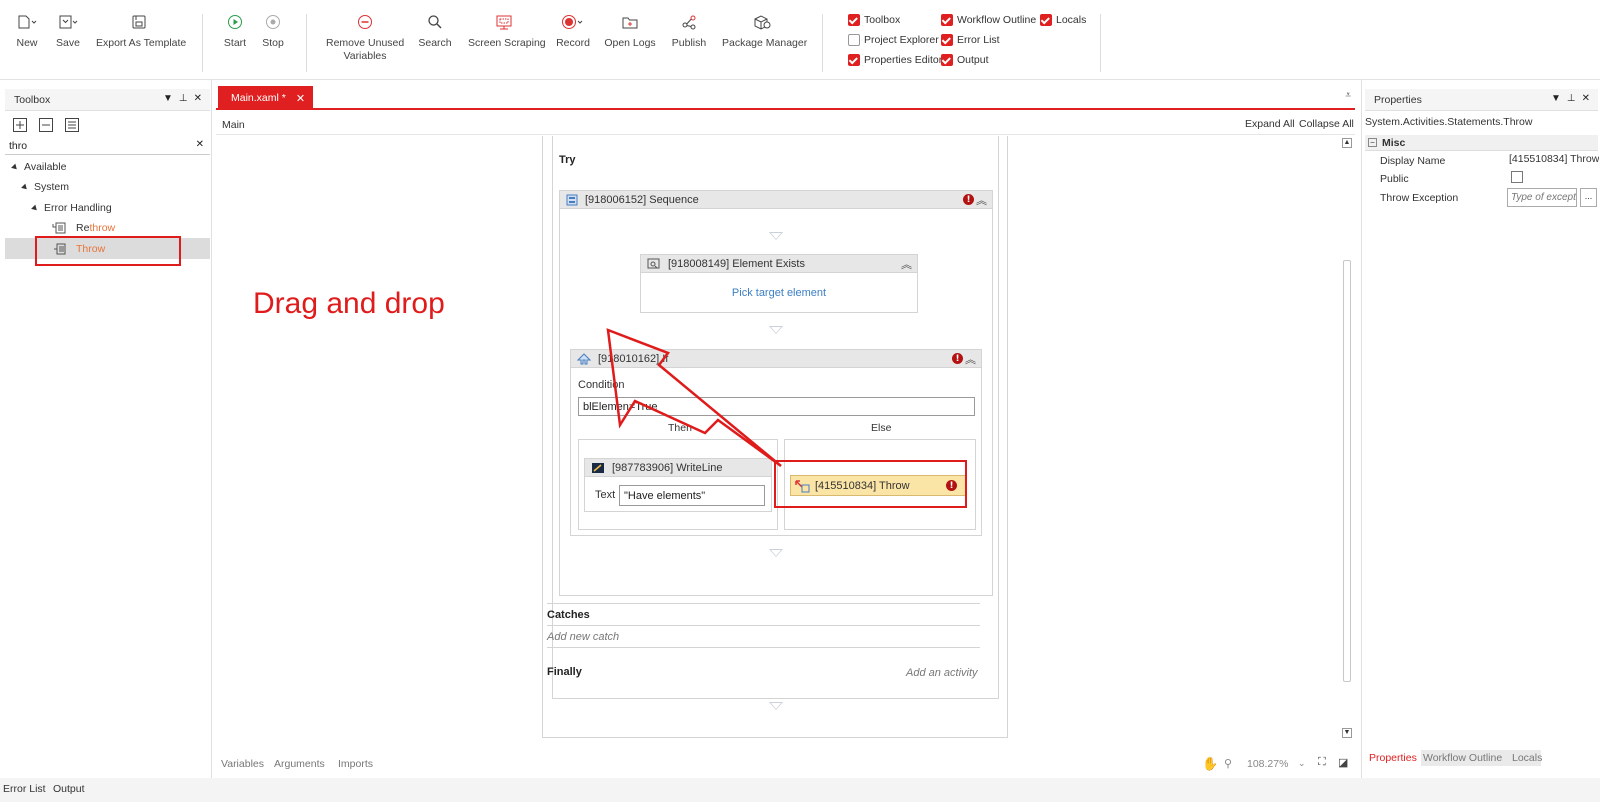 Image resolution: width=1600 pixels, height=802 pixels. I want to click on export-template-button: Export As Template, so click(141, 29).